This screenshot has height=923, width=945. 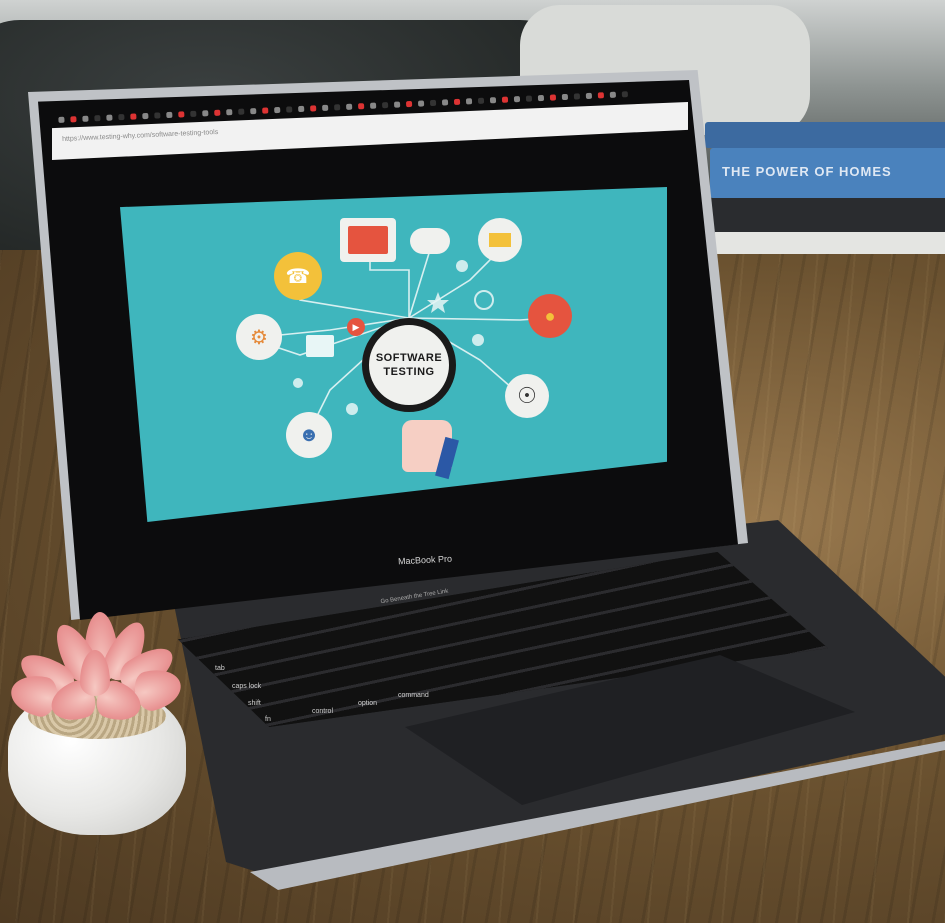 What do you see at coordinates (259, 337) in the screenshot?
I see `settings-chat-icon: ⚙` at bounding box center [259, 337].